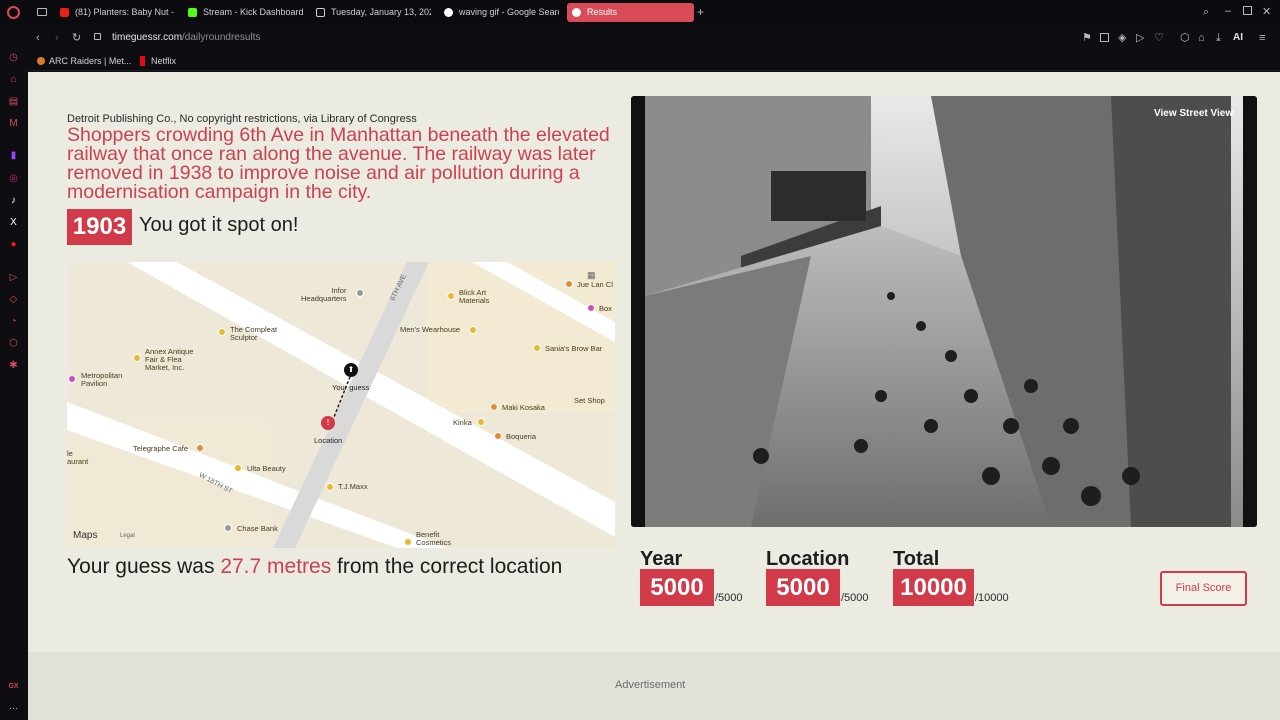 This screenshot has width=1280, height=720. I want to click on year-score-max: /5000, so click(729, 598).